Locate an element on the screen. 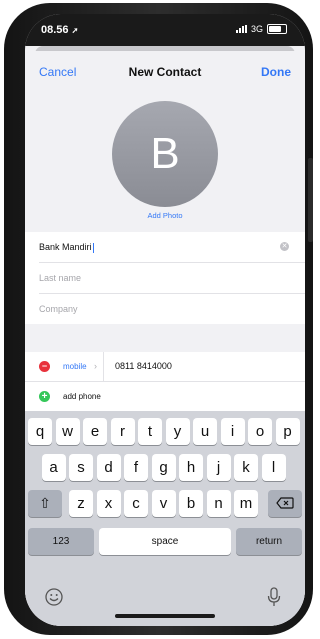  key-c: c is located at coordinates (136, 503).